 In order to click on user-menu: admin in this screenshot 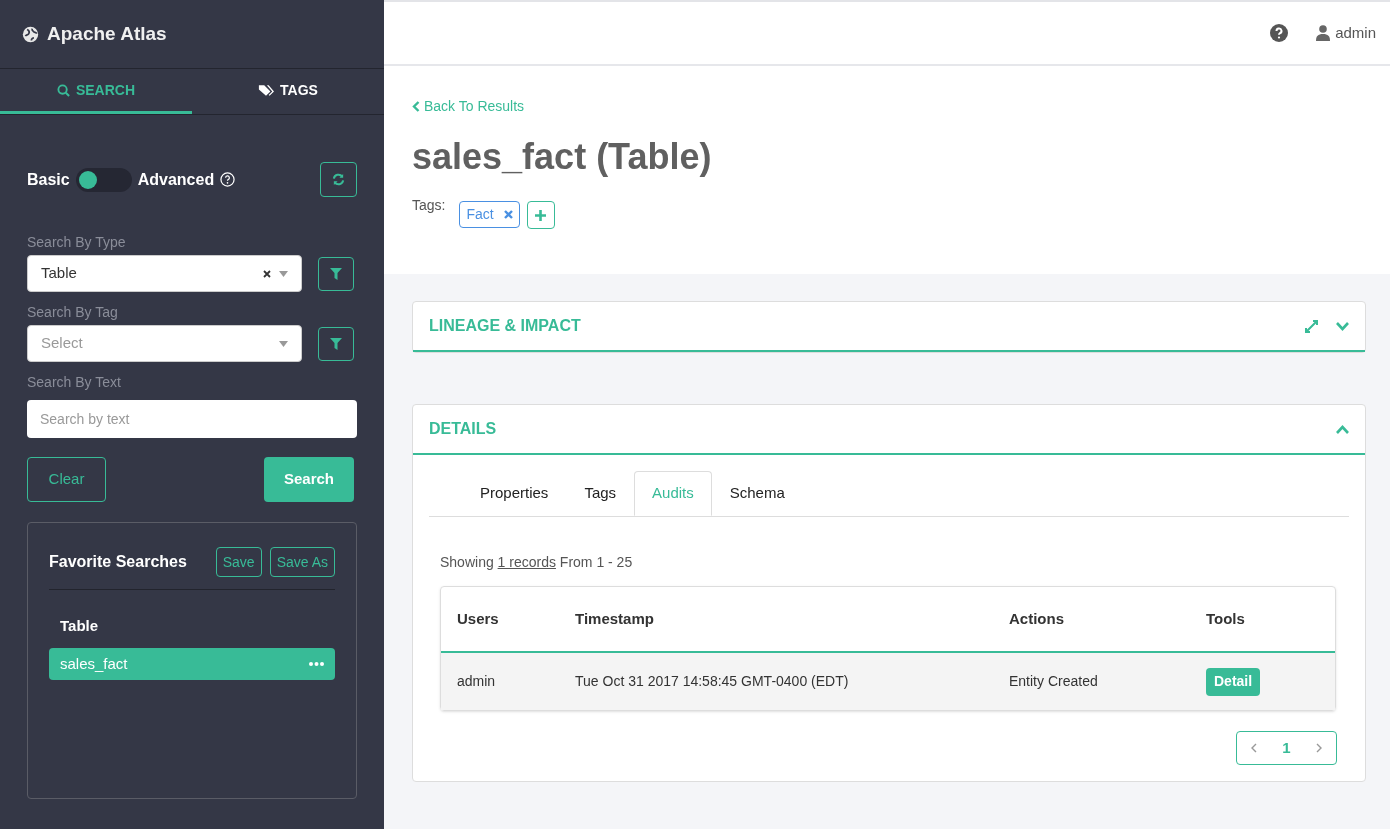, I will do `click(1346, 33)`.